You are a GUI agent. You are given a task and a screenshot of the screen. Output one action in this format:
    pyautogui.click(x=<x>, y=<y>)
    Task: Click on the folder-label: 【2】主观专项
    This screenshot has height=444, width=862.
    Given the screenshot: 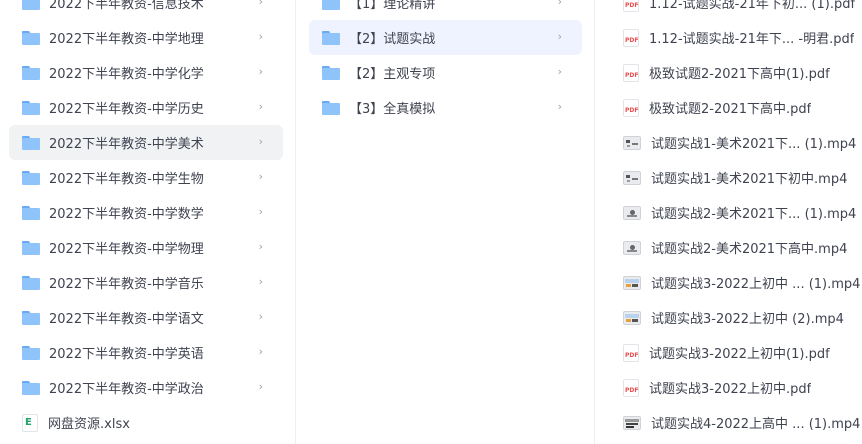 What is the action you would take?
    pyautogui.click(x=392, y=74)
    